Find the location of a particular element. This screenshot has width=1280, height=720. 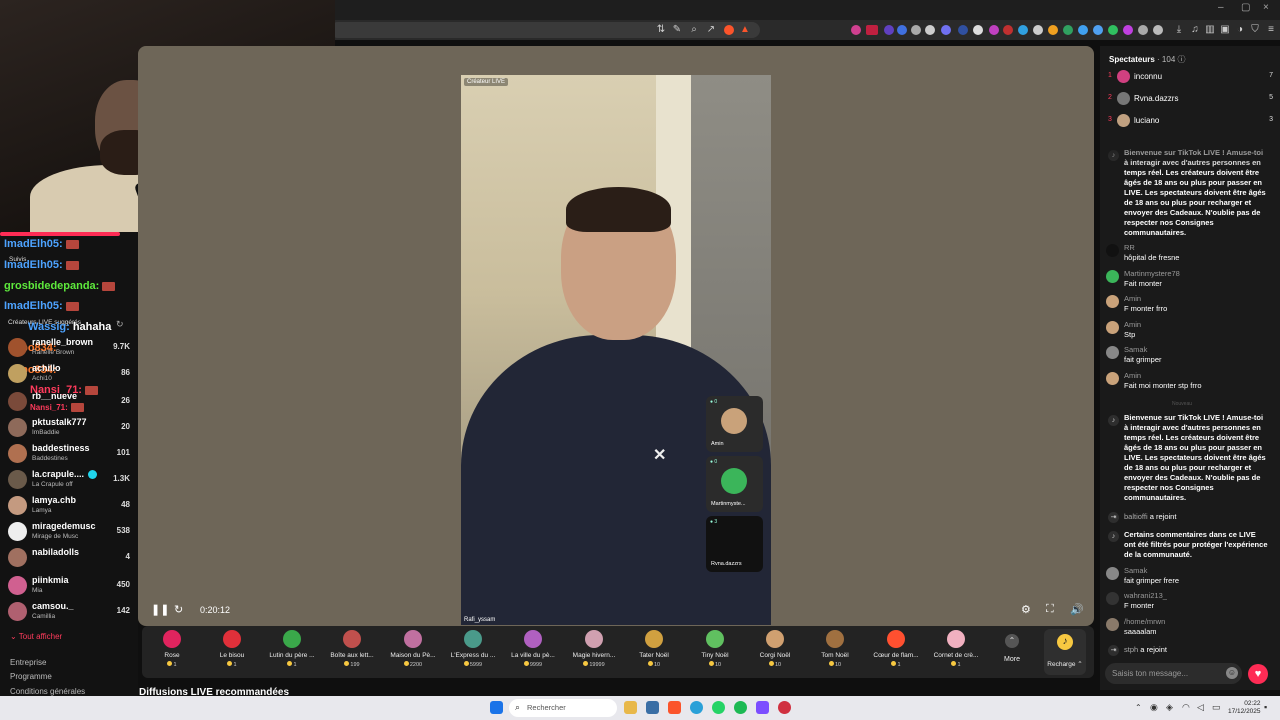

top-viewer-row: 3 luciano 3 is located at coordinates (1190, 121).